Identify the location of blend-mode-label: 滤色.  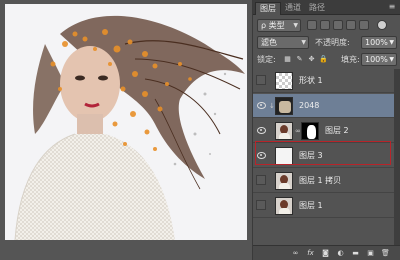
(269, 42).